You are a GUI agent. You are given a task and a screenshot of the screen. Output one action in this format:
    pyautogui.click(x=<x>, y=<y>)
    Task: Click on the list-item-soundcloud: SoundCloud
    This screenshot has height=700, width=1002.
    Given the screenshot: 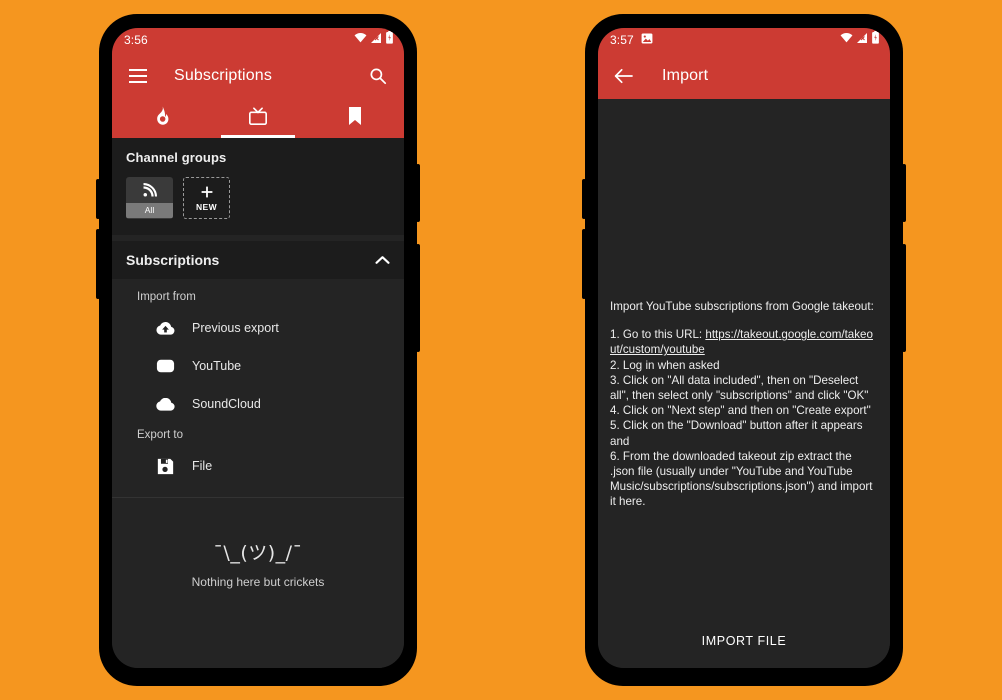 What is the action you would take?
    pyautogui.click(x=258, y=404)
    